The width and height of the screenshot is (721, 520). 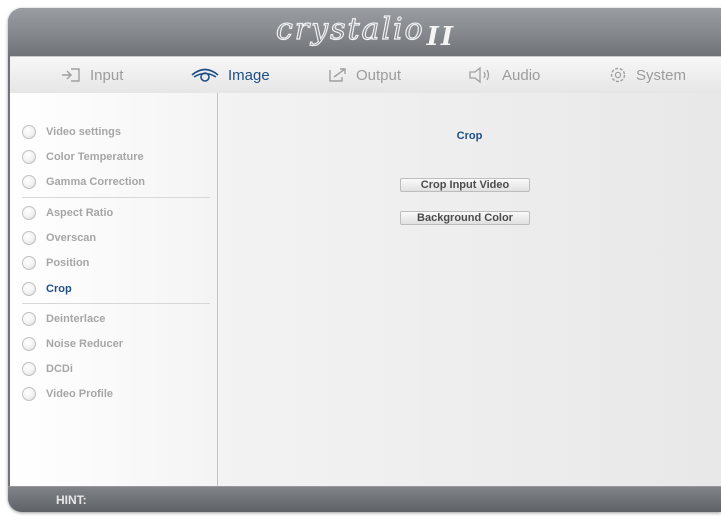 What do you see at coordinates (71, 238) in the screenshot?
I see `sidebar-item-label: Overscan` at bounding box center [71, 238].